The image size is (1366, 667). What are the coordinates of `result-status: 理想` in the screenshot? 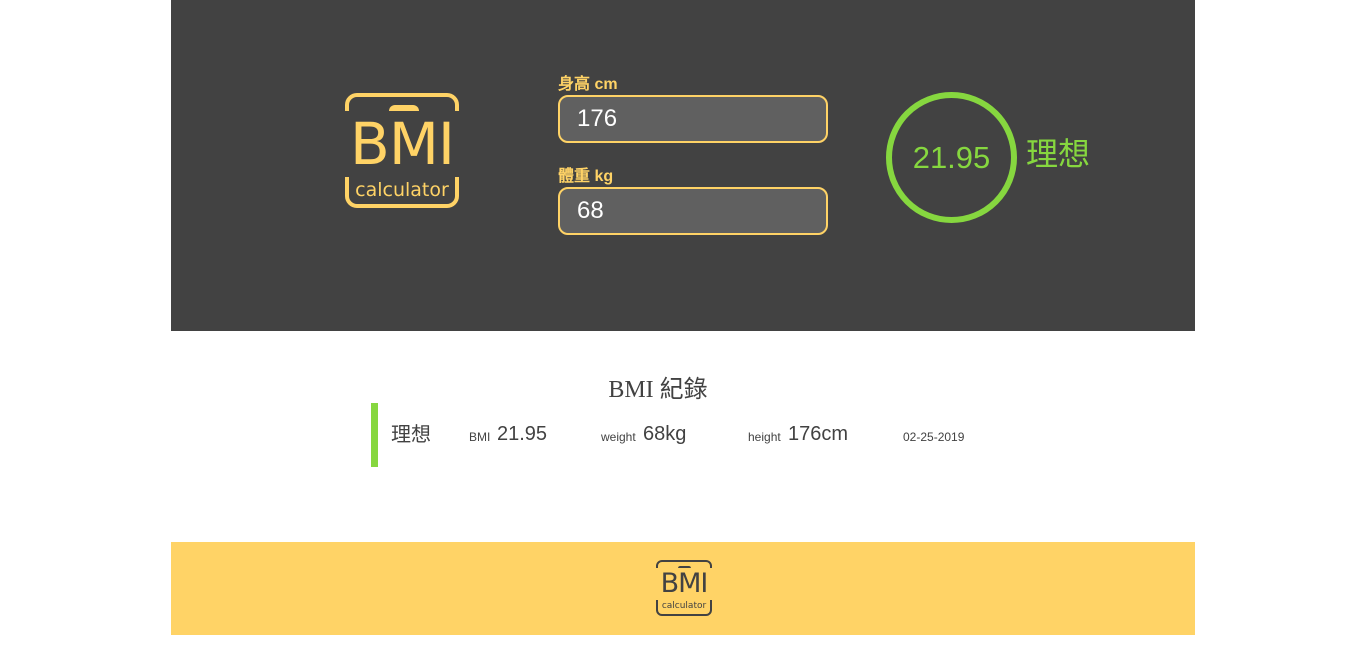 It's located at (1058, 154).